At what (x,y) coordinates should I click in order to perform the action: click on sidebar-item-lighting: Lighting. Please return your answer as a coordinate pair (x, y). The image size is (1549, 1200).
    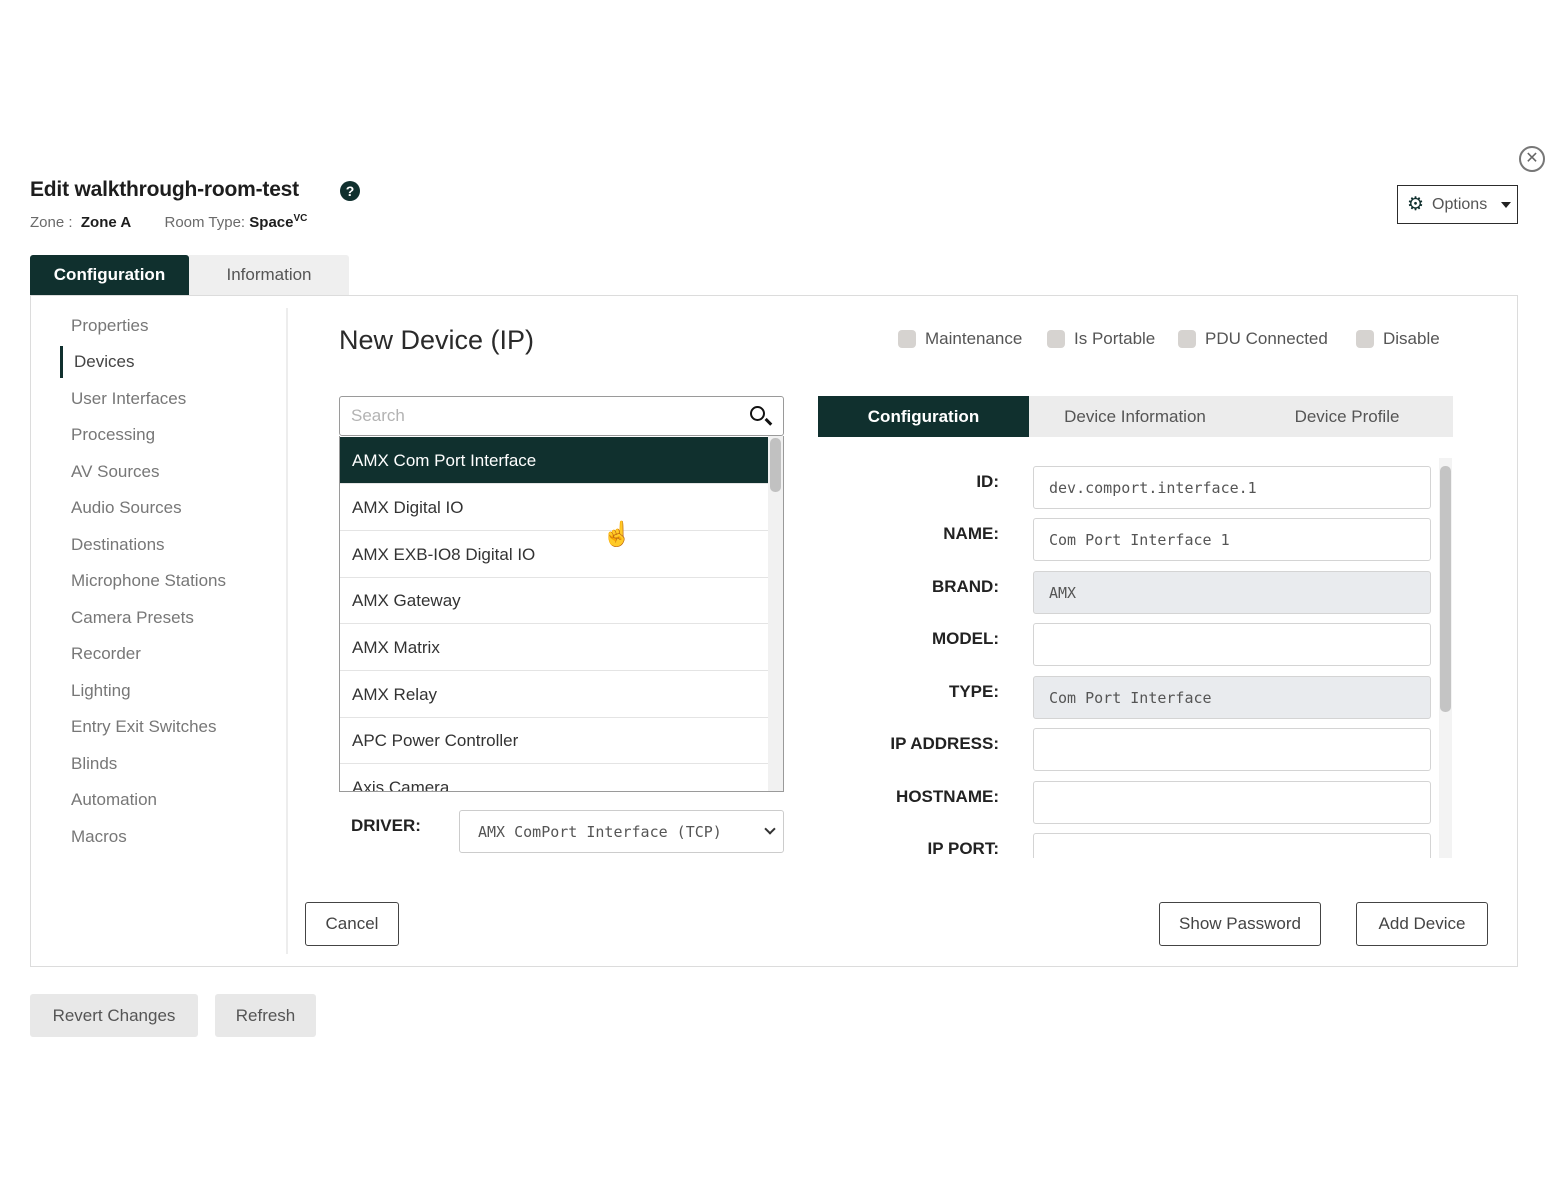
    Looking at the image, I should click on (101, 691).